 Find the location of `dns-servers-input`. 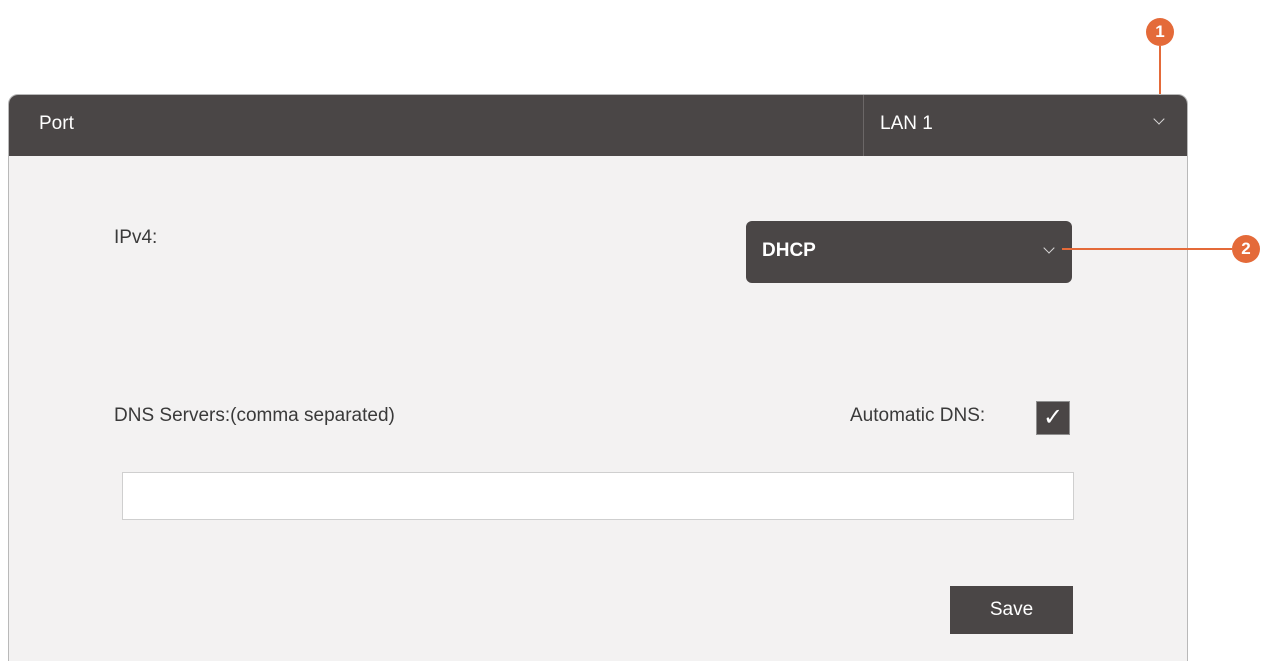

dns-servers-input is located at coordinates (598, 496).